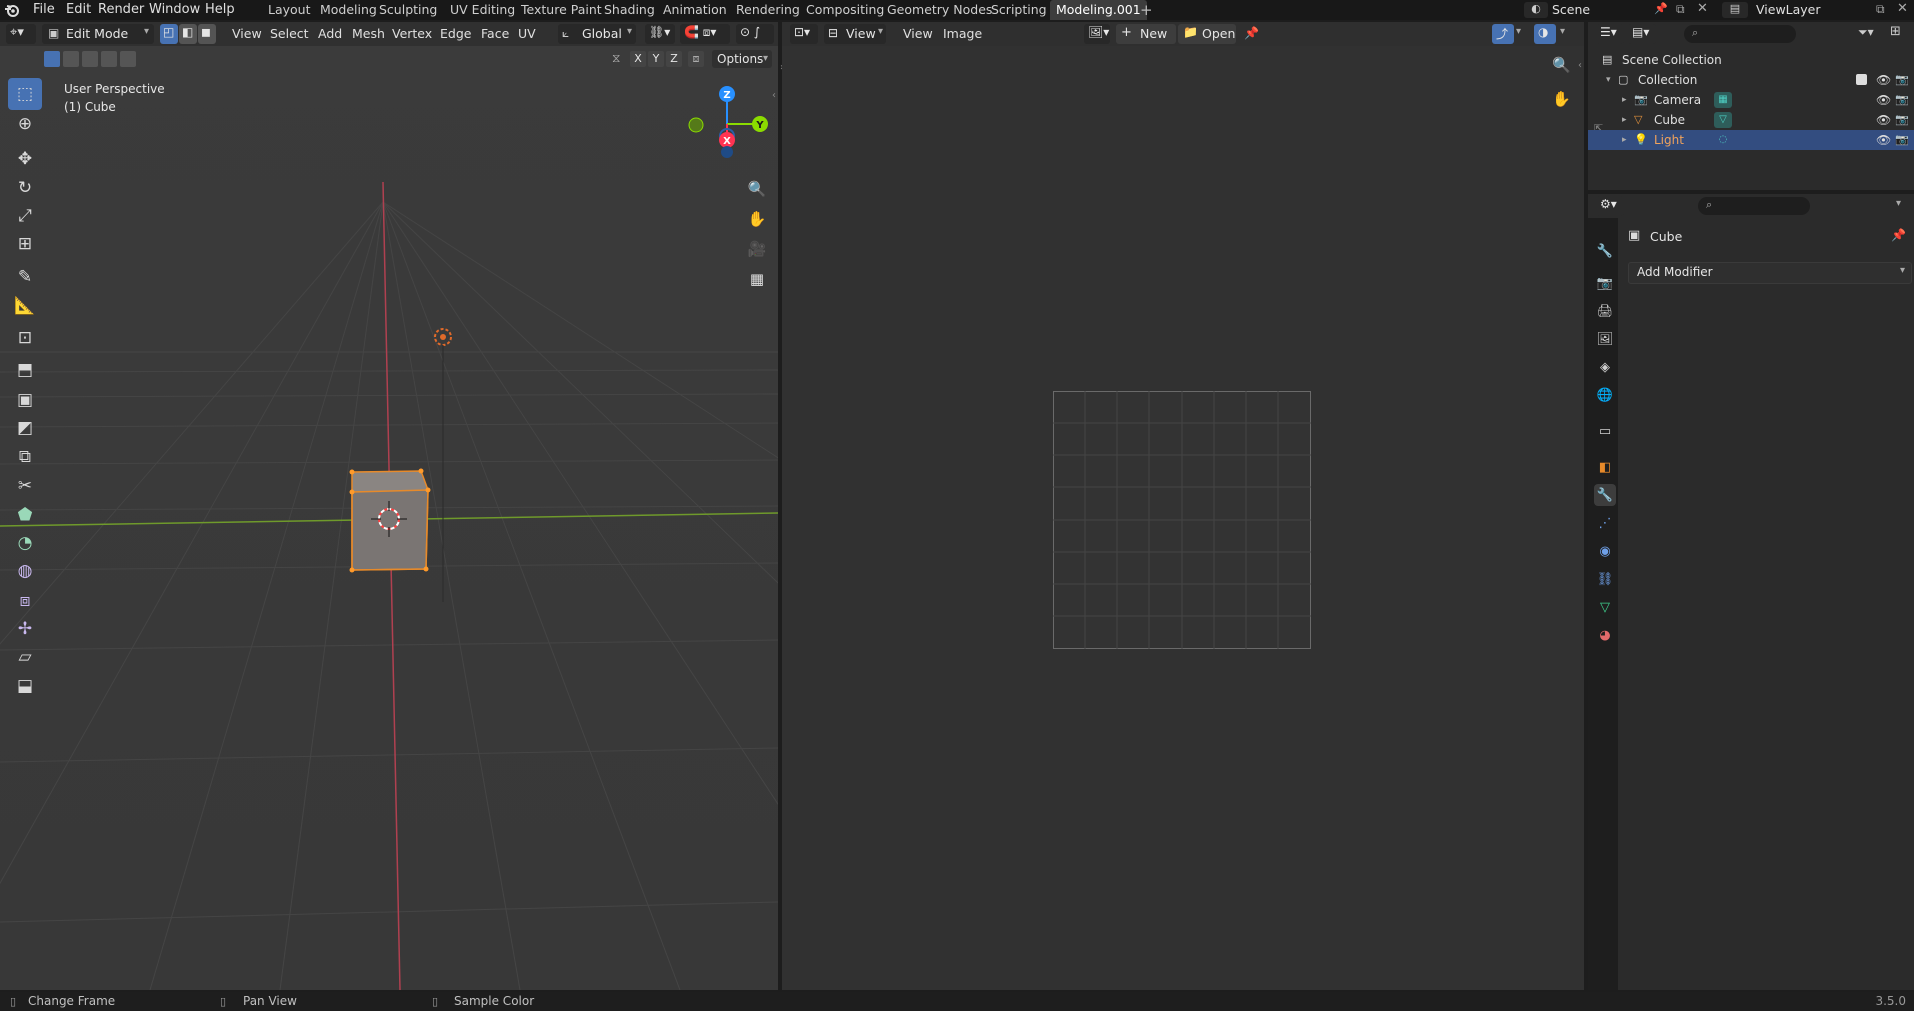 The width and height of the screenshot is (1914, 1011). Describe the element at coordinates (1605, 495) in the screenshot. I see `modifier-wrench-icon: 🔧` at that location.